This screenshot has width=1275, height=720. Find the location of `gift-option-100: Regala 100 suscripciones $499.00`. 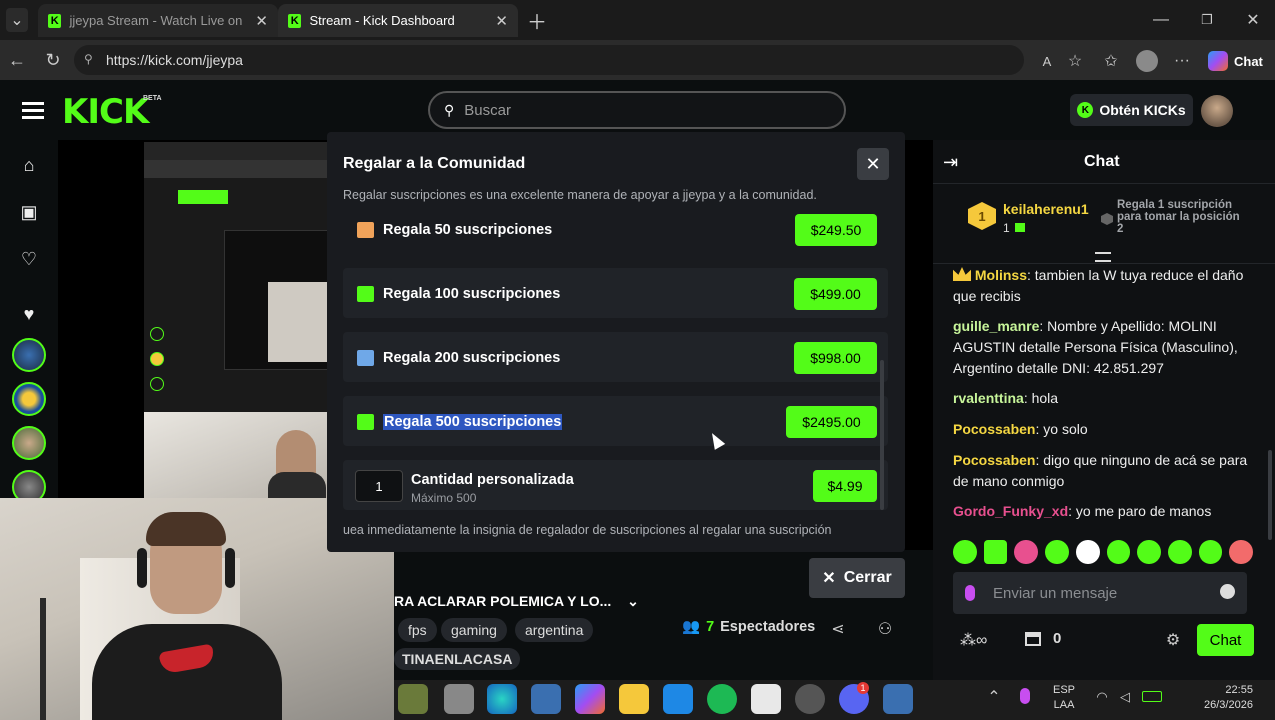

gift-option-100: Regala 100 suscripciones $499.00 is located at coordinates (615, 293).